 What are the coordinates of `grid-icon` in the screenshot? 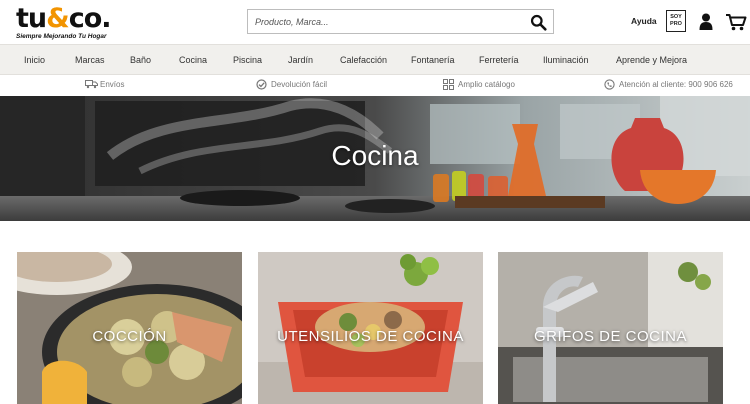 It's located at (448, 84).